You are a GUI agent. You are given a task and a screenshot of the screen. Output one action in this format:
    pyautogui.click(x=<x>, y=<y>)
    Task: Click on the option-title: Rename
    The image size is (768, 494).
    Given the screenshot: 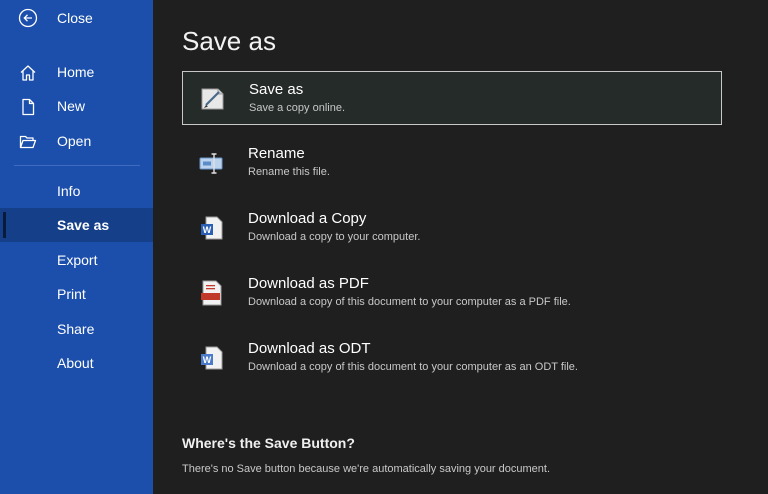 What is the action you would take?
    pyautogui.click(x=276, y=153)
    